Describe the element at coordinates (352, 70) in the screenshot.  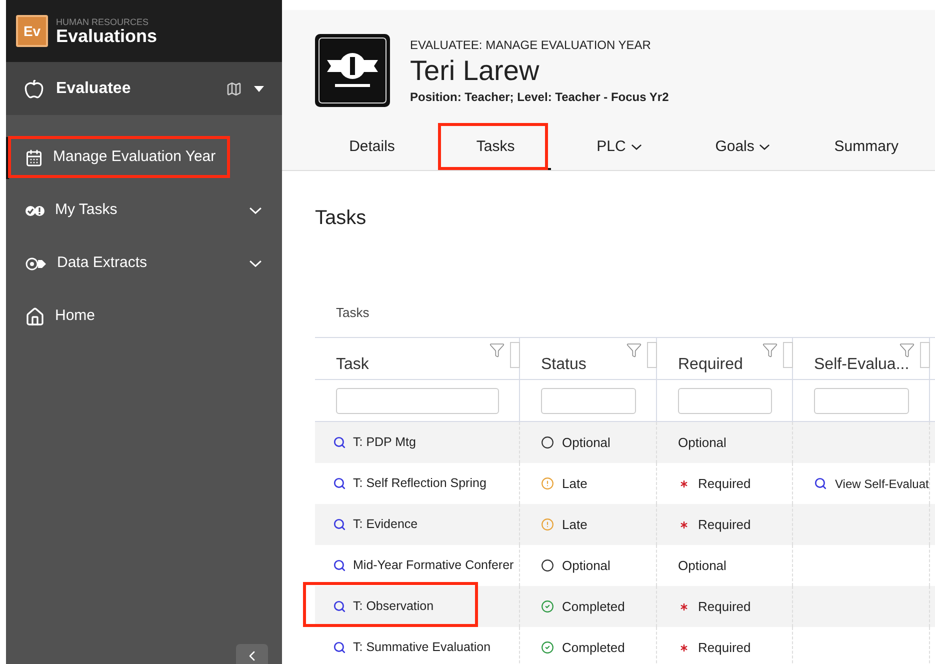
I see `badge-icon` at that location.